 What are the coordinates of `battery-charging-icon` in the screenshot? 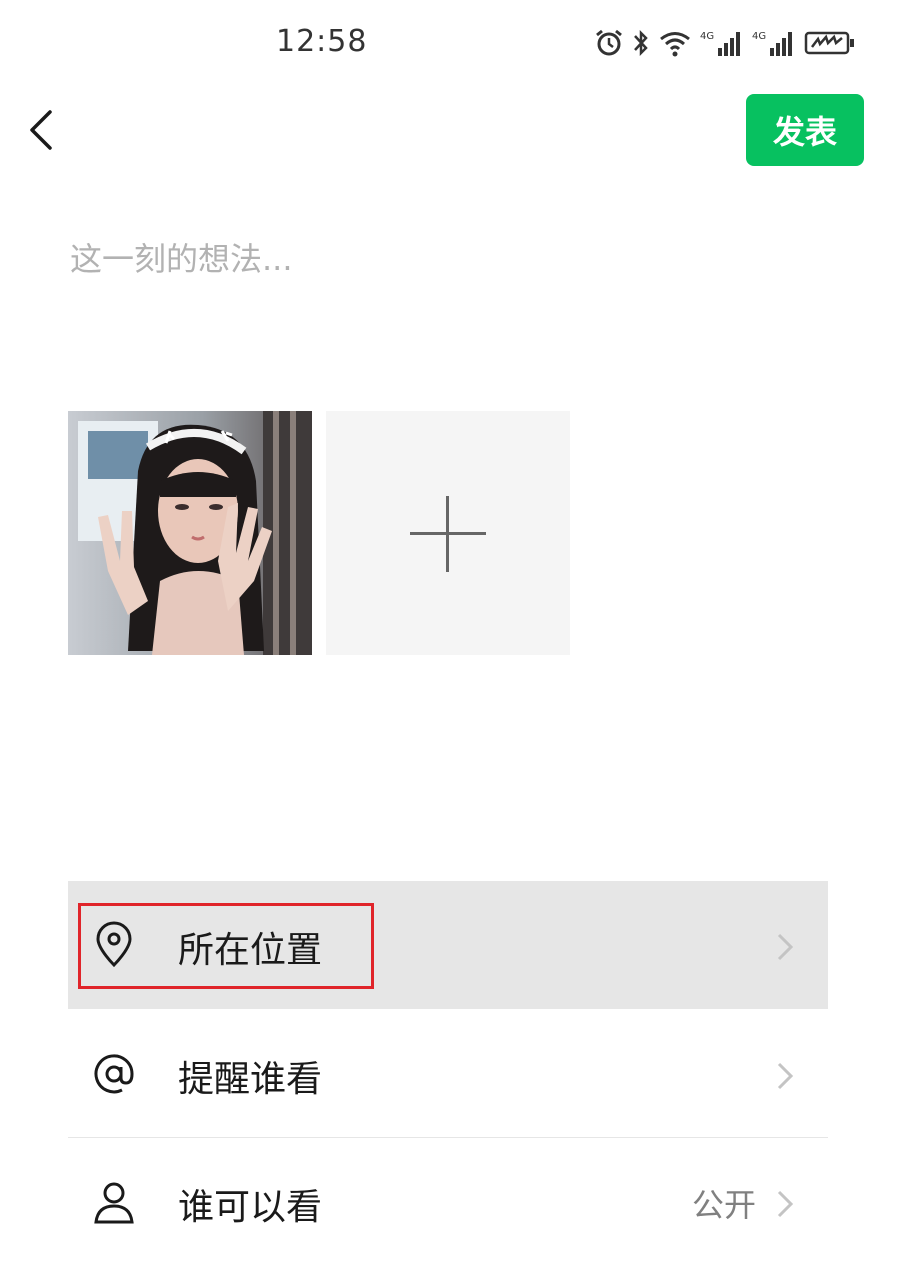 It's located at (829, 43).